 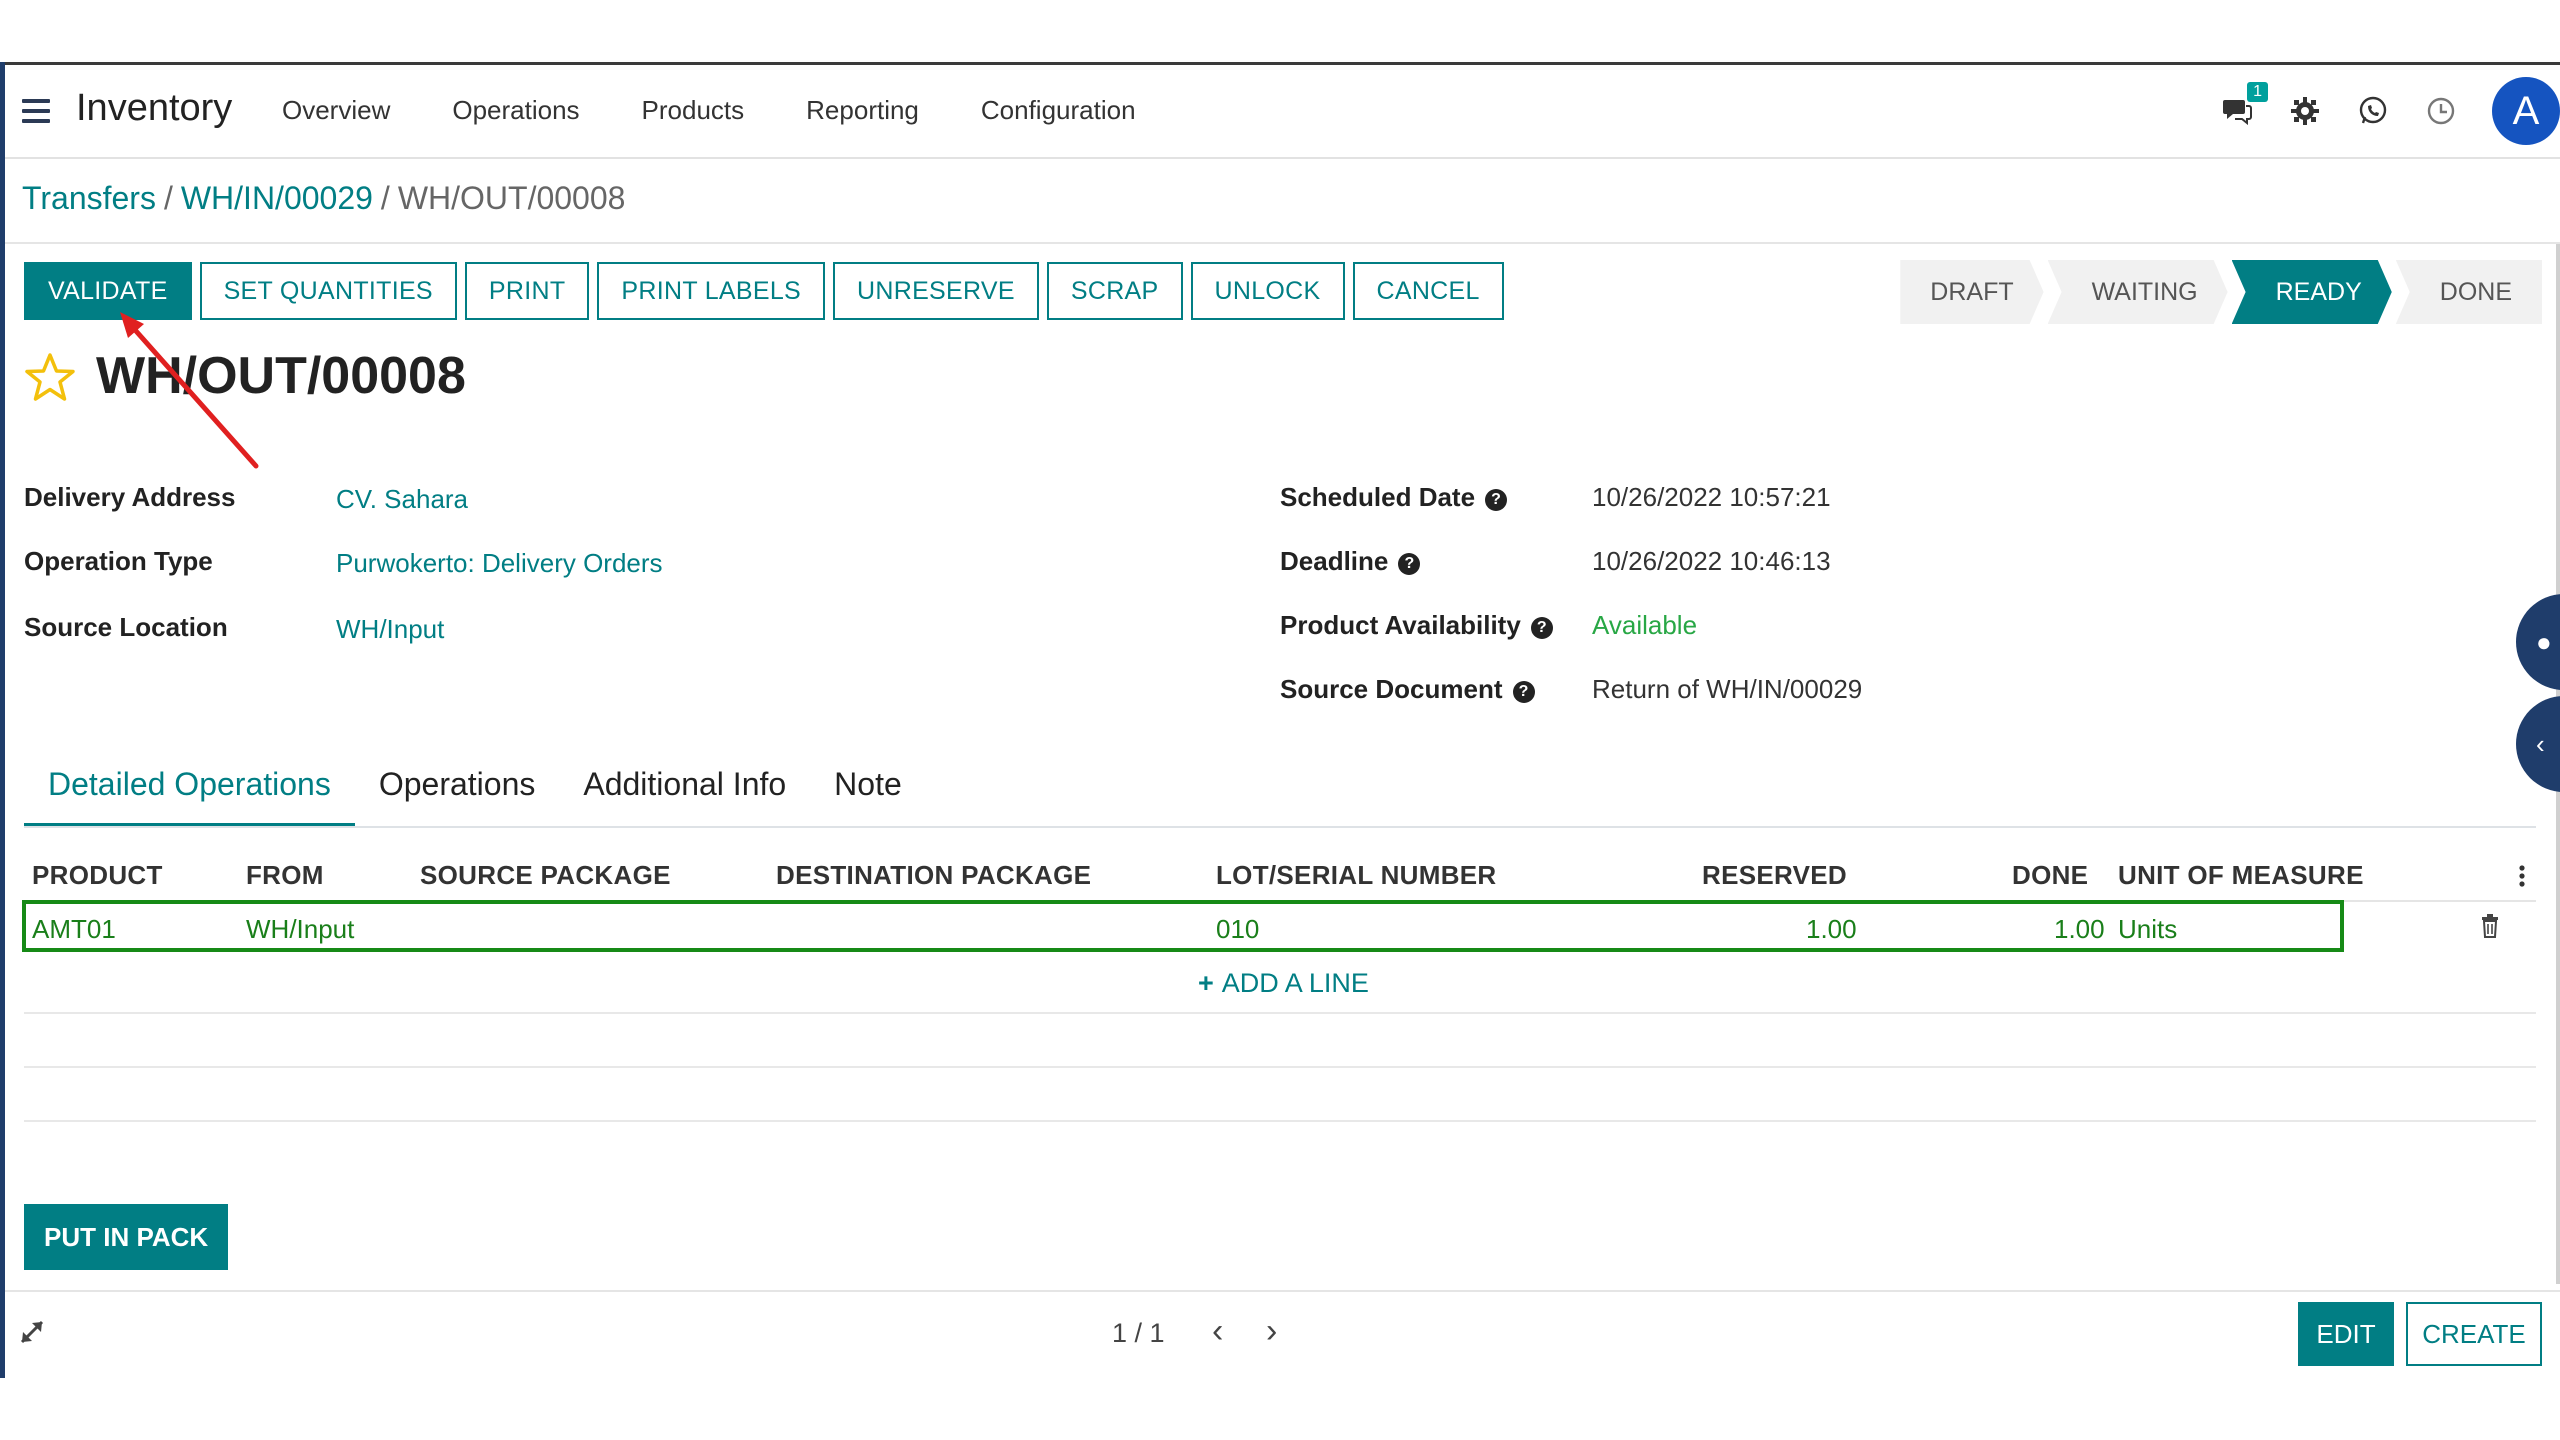 I want to click on add-line-label: ADD A LINE, so click(x=1295, y=983).